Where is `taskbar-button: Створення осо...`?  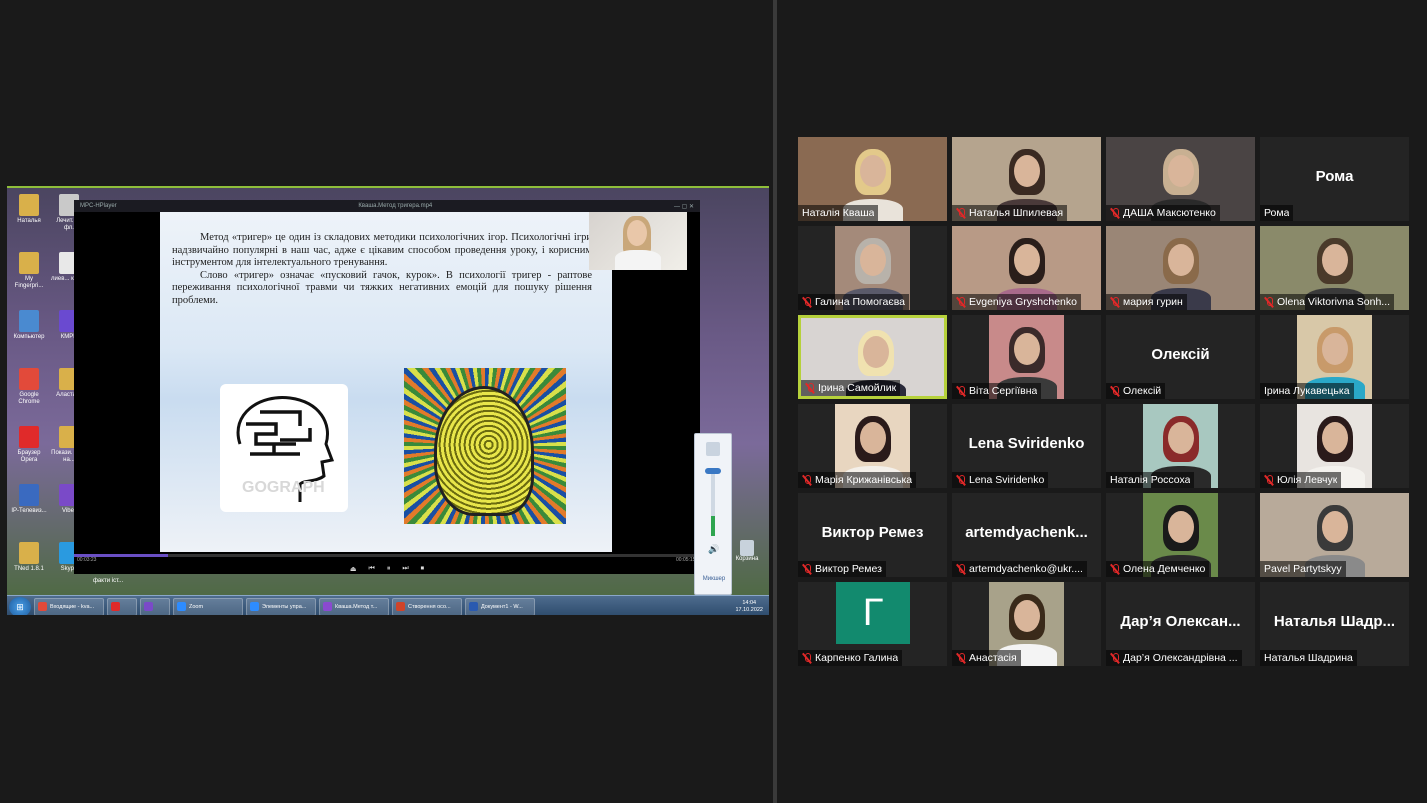
taskbar-button: Створення осо... is located at coordinates (427, 606).